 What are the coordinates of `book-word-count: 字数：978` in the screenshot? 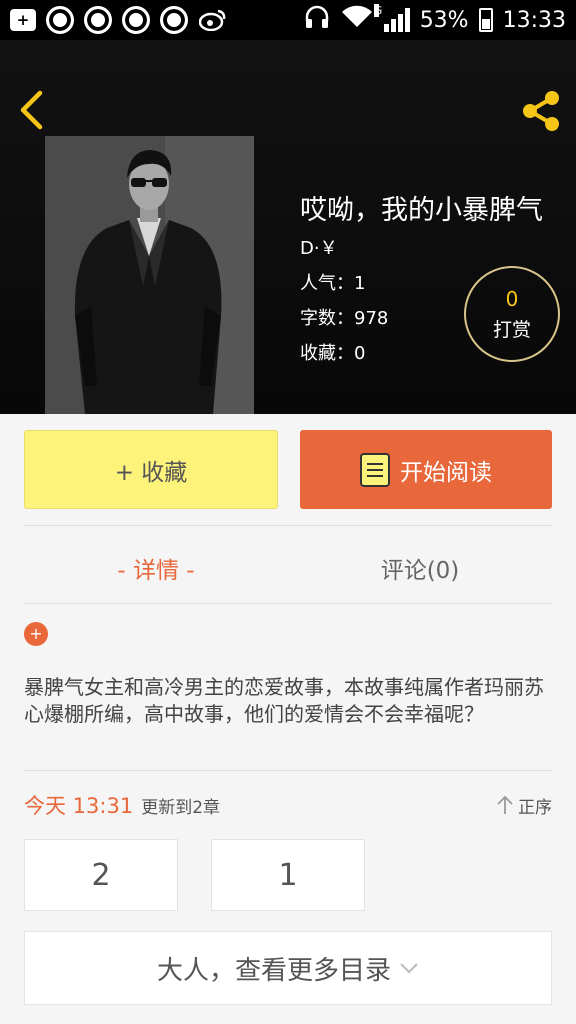 It's located at (344, 318).